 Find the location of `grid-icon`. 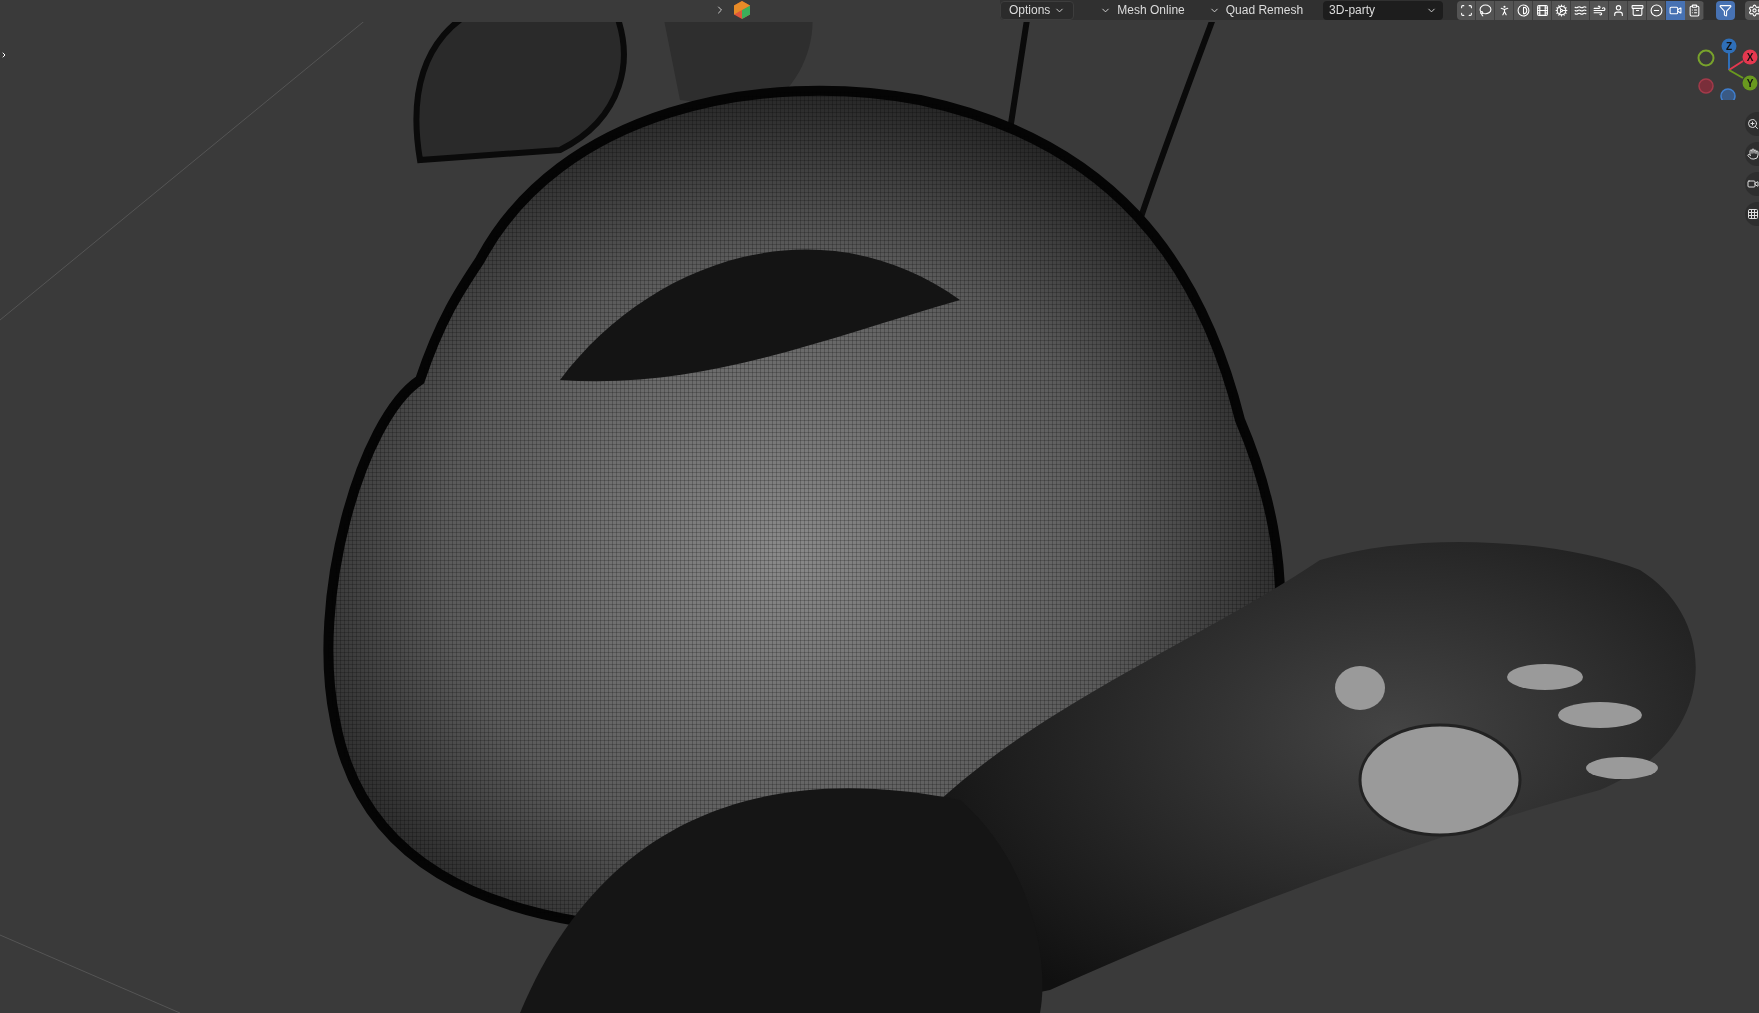

grid-icon is located at coordinates (1753, 214).